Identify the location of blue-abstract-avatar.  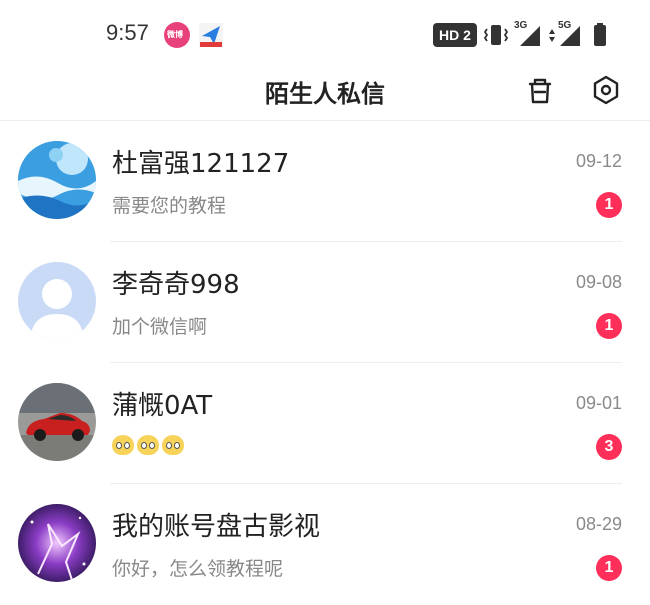
(57, 180).